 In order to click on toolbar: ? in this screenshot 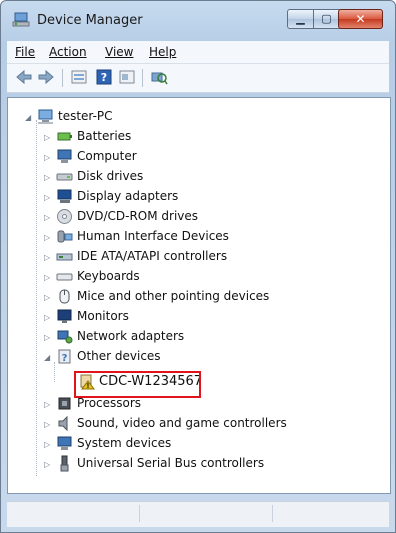, I will do `click(198, 78)`.